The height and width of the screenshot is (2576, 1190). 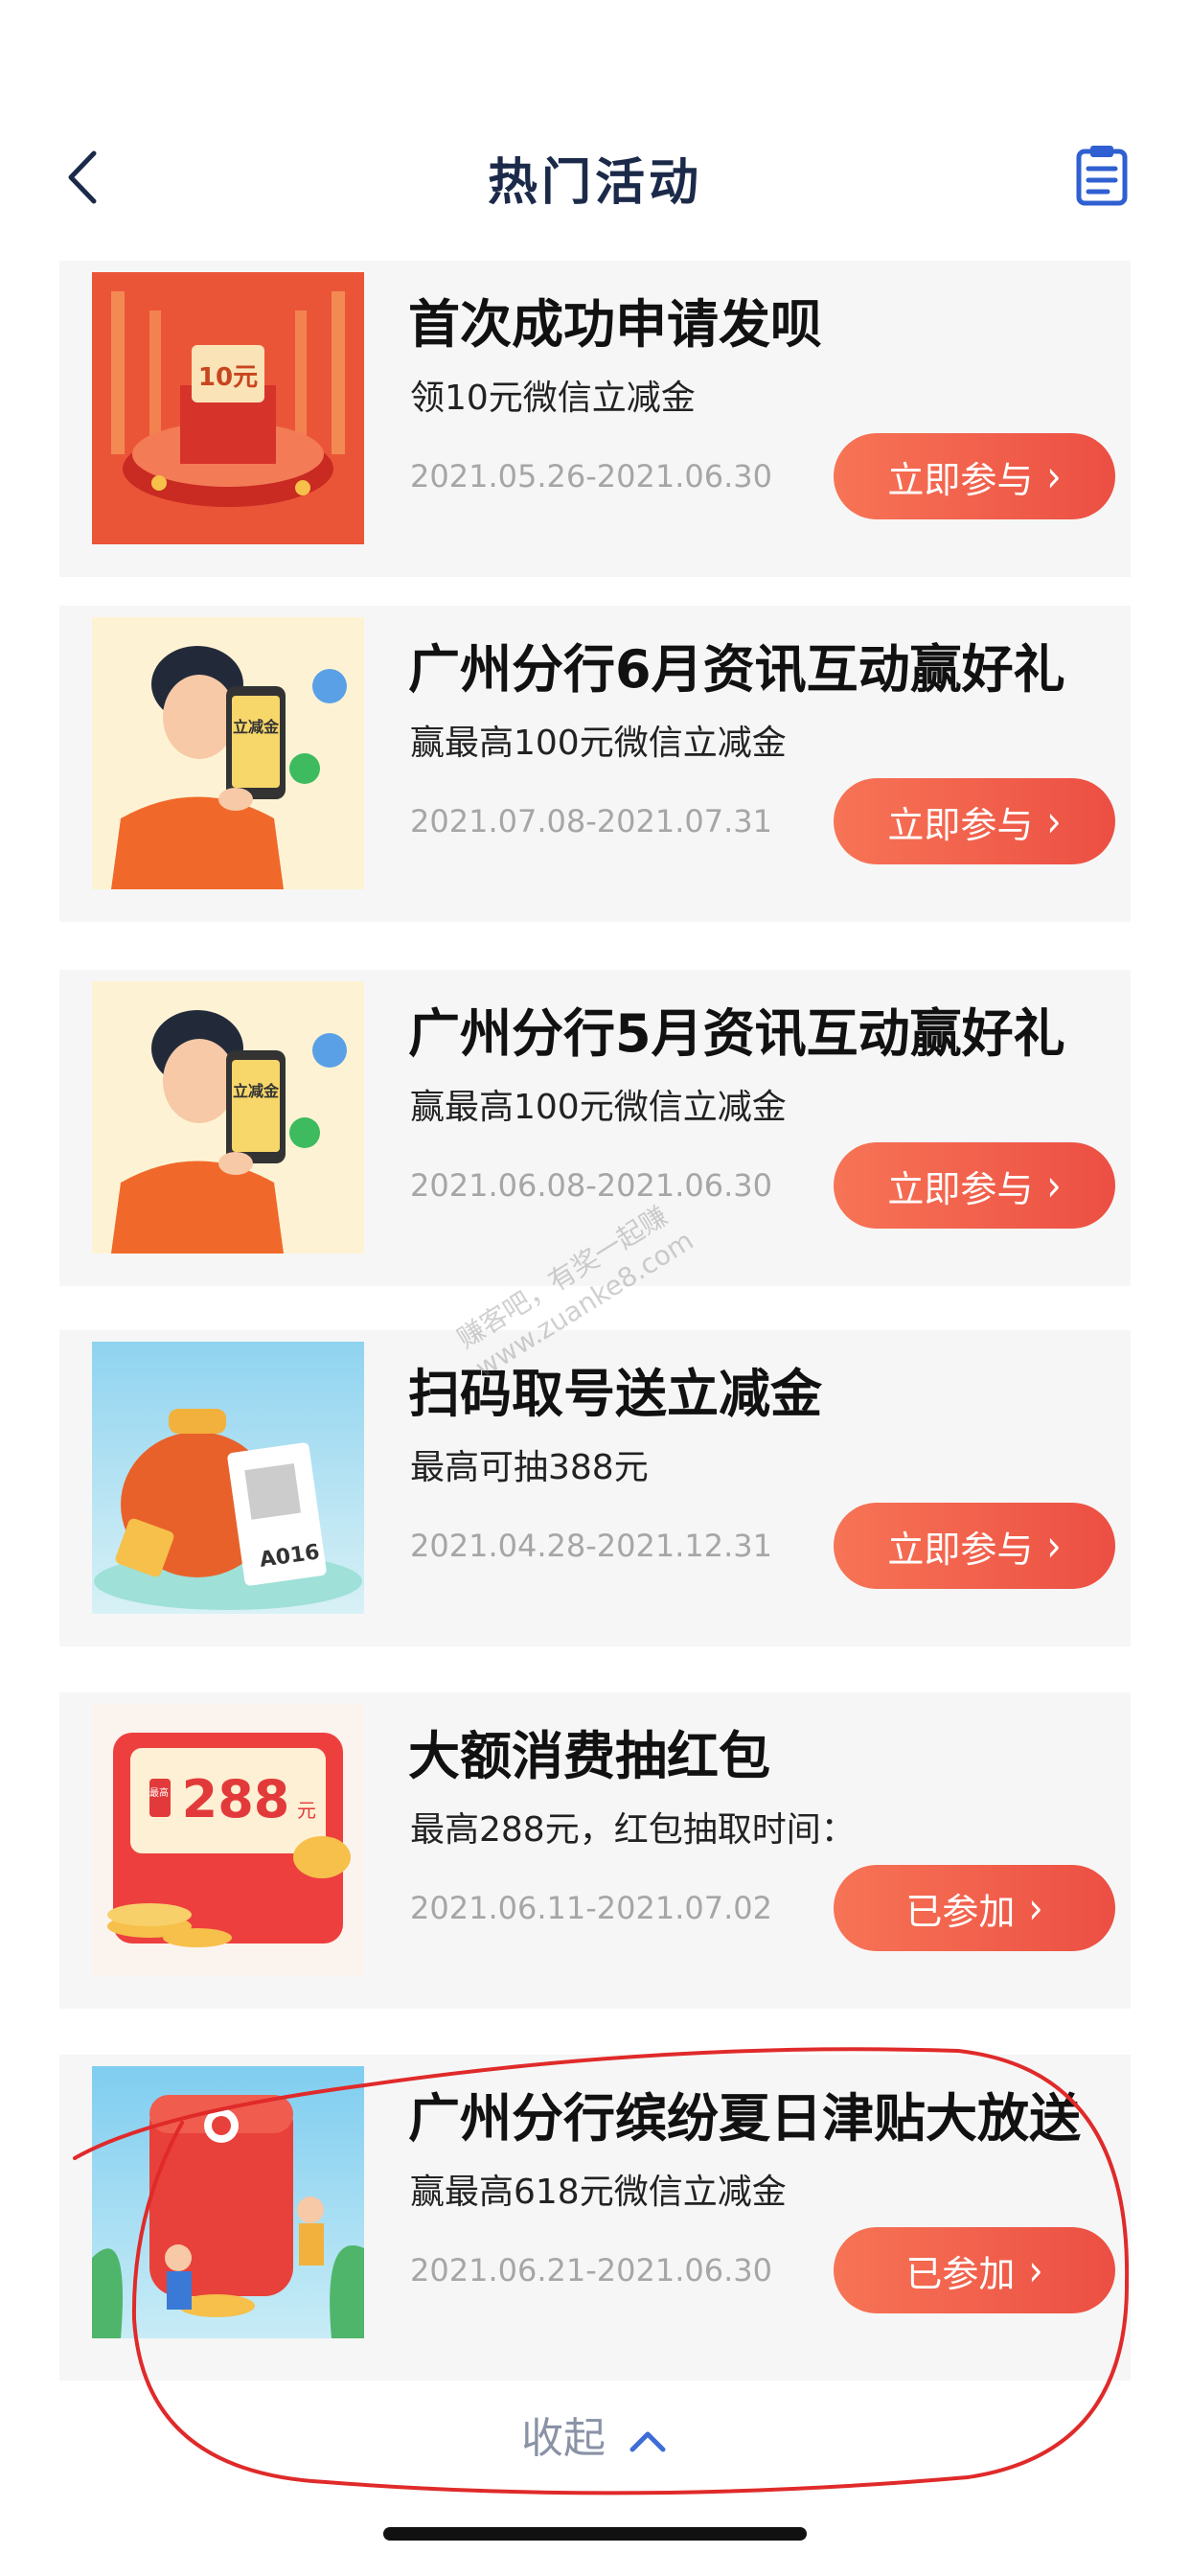 What do you see at coordinates (563, 2438) in the screenshot?
I see `collapse-label: 收起` at bounding box center [563, 2438].